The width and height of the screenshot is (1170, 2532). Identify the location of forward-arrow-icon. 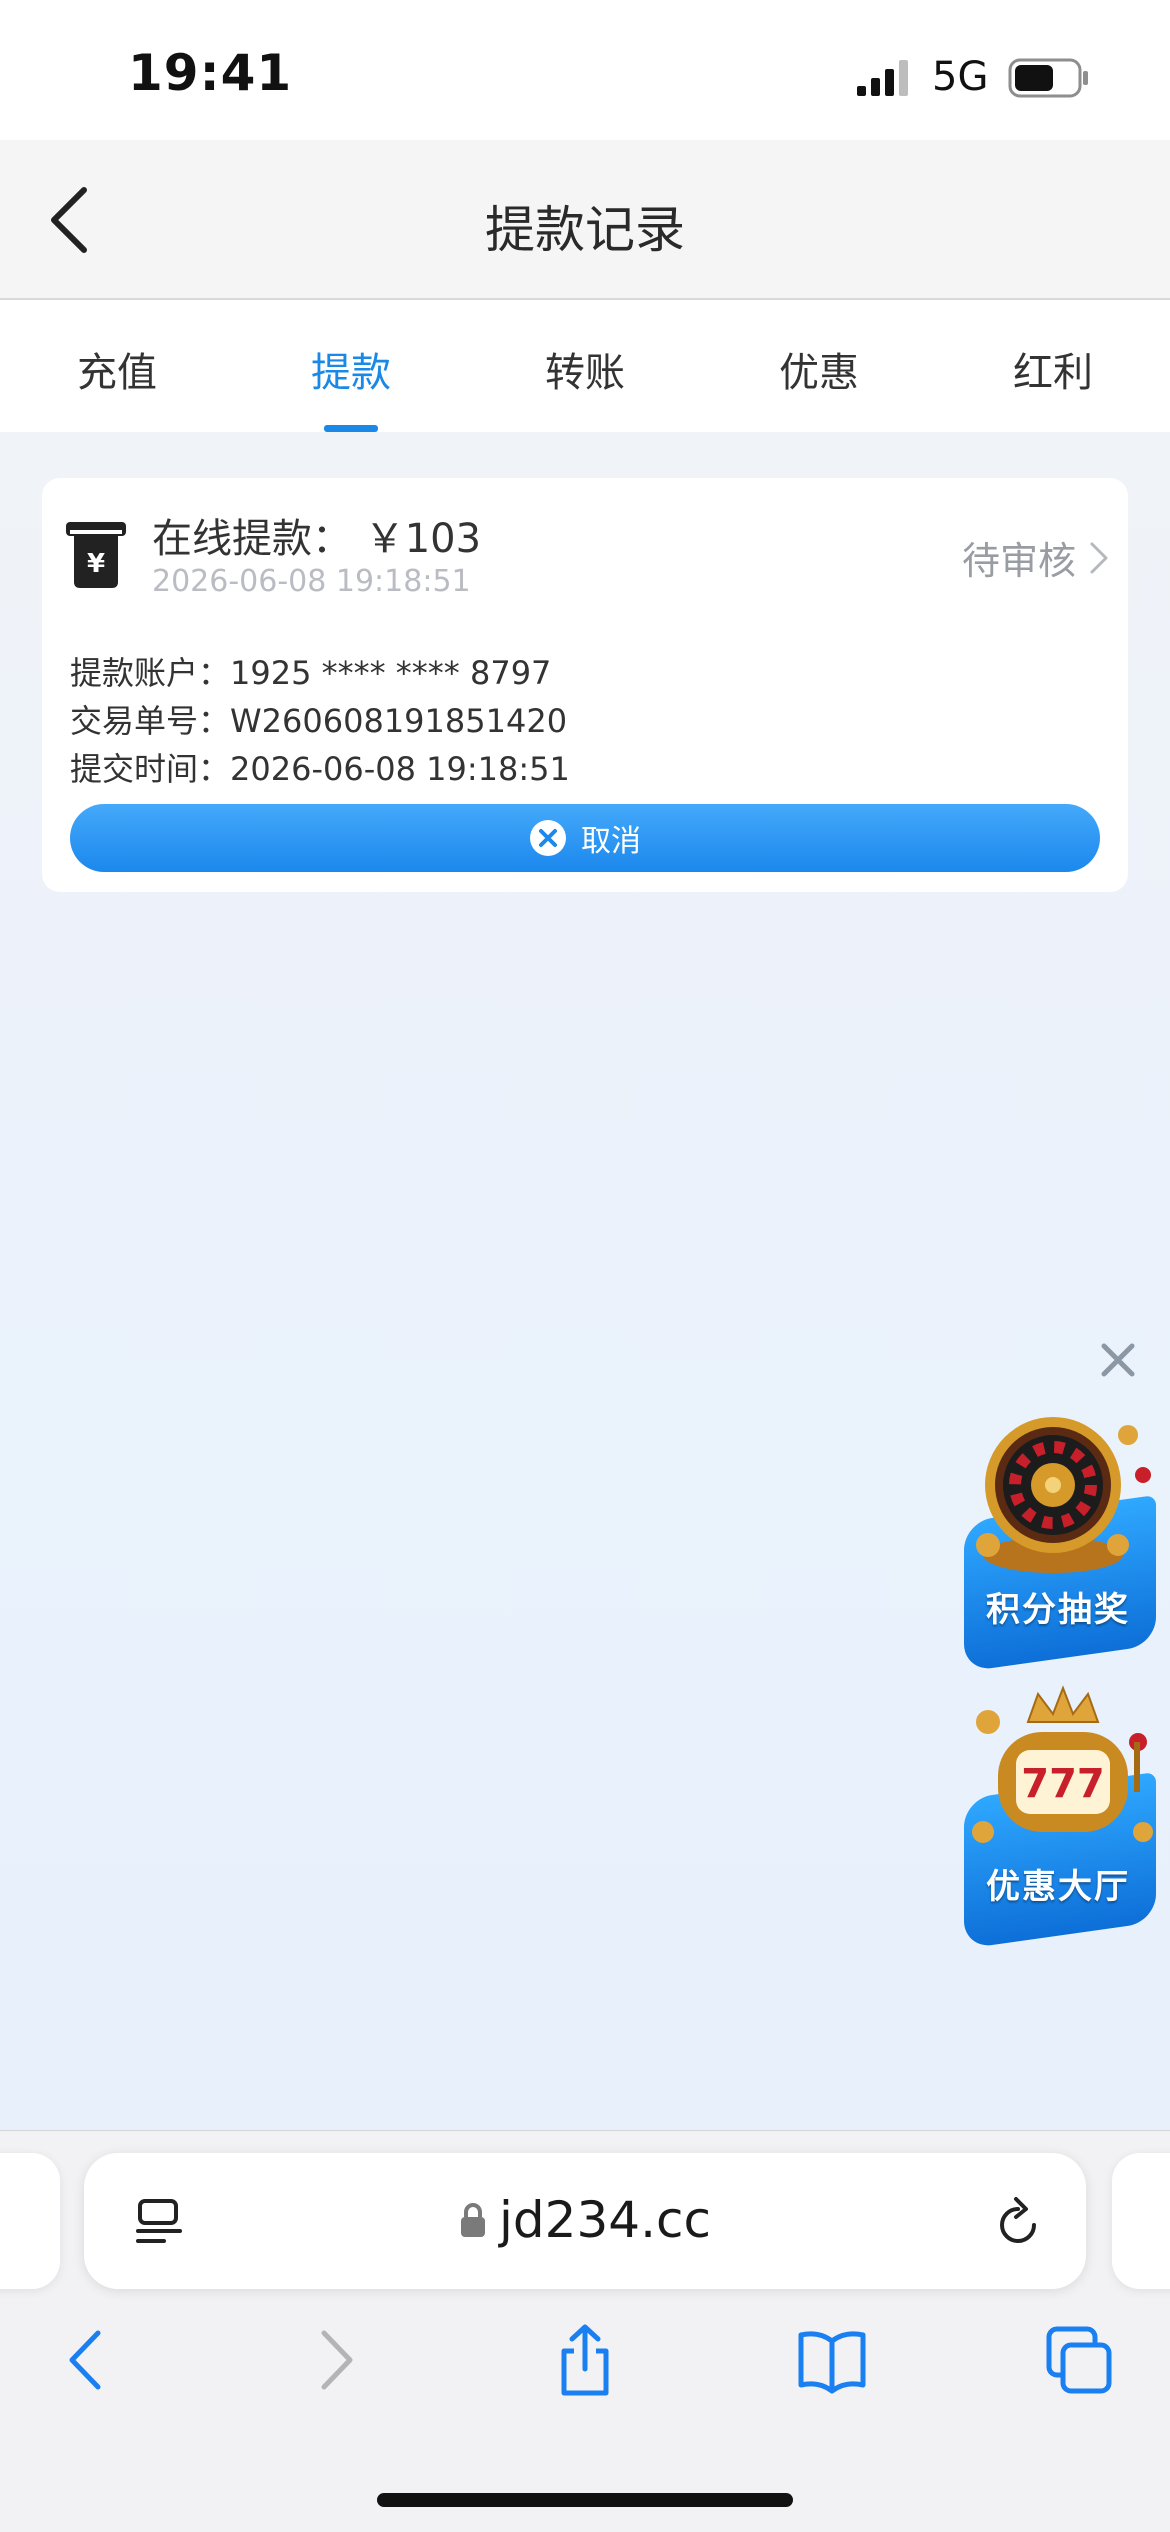
(337, 2360).